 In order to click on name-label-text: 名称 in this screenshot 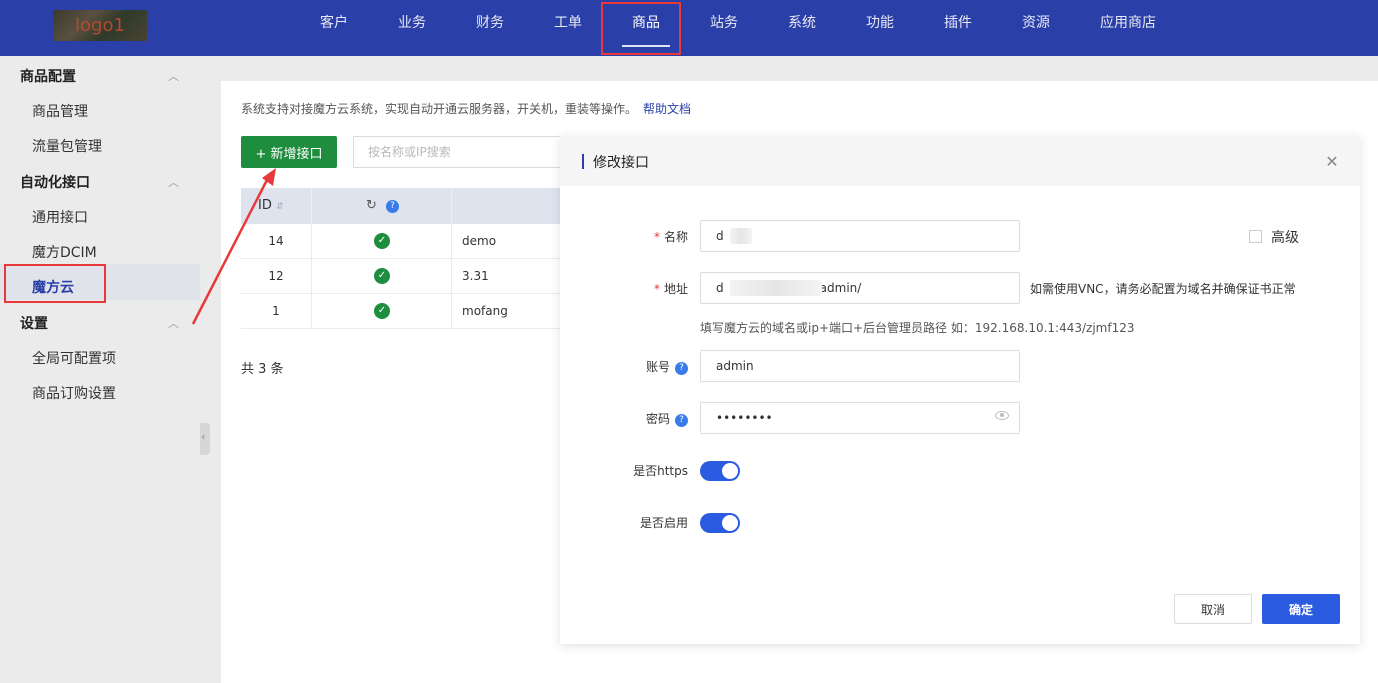, I will do `click(675, 237)`.